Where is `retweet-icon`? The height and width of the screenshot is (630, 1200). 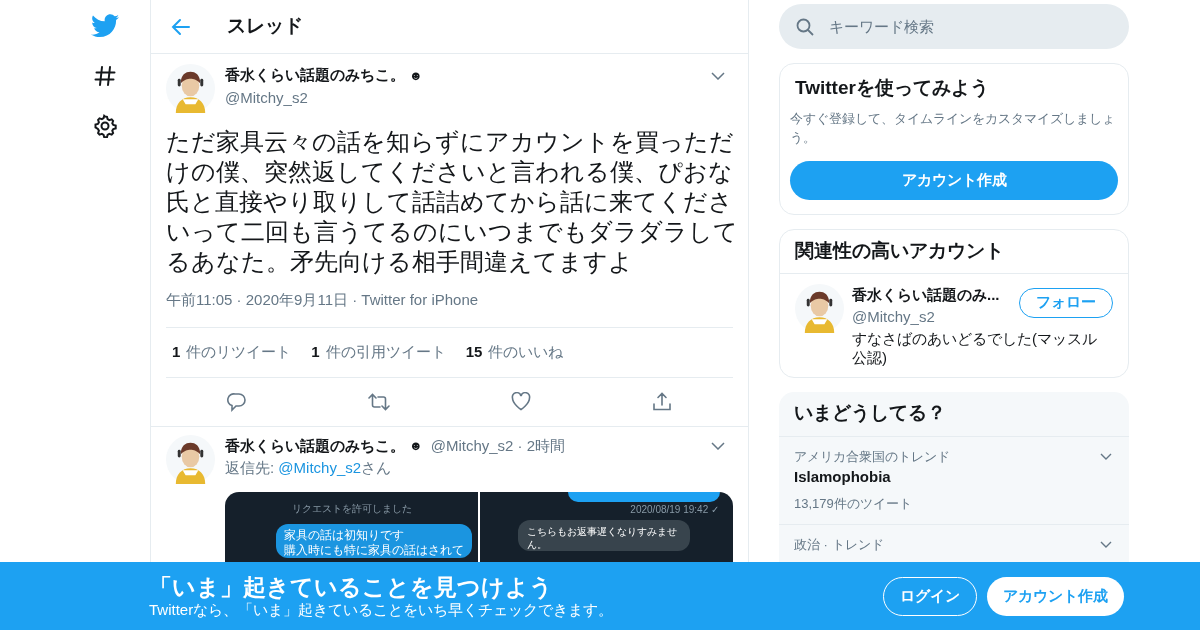 retweet-icon is located at coordinates (378, 401).